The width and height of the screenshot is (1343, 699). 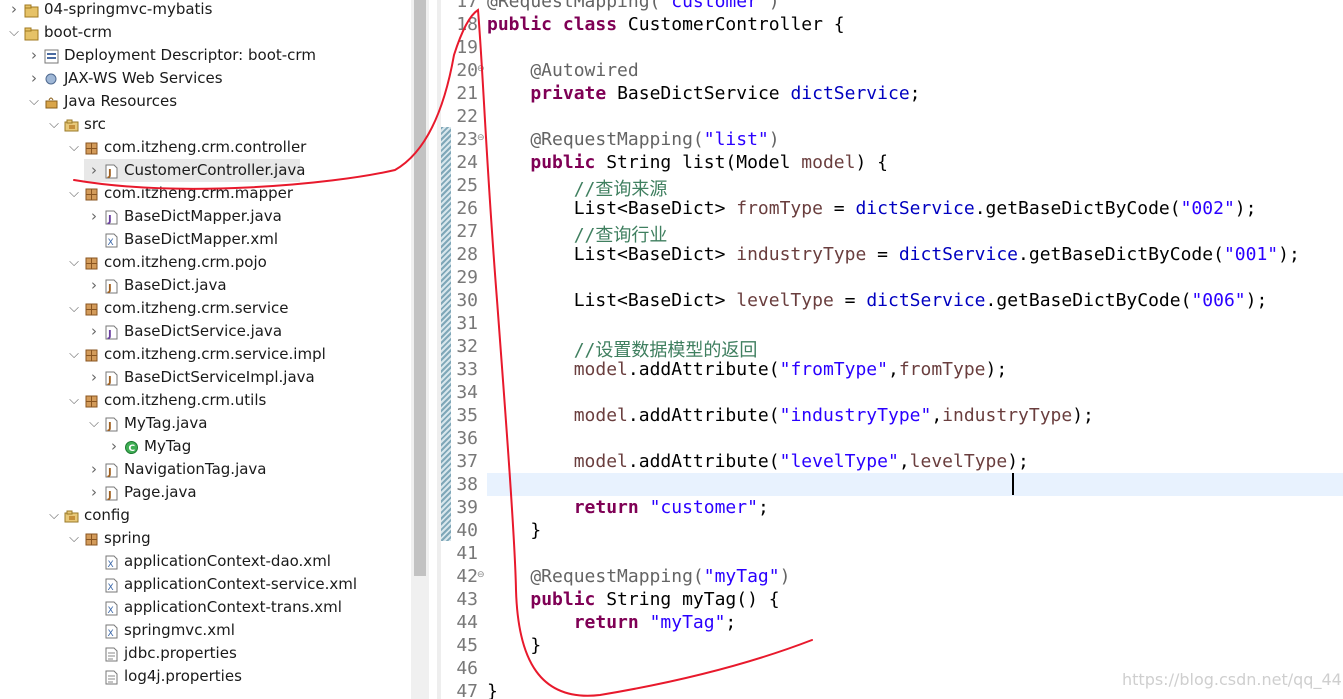 I want to click on tree-item: › J BaseDict.java, so click(x=205, y=285).